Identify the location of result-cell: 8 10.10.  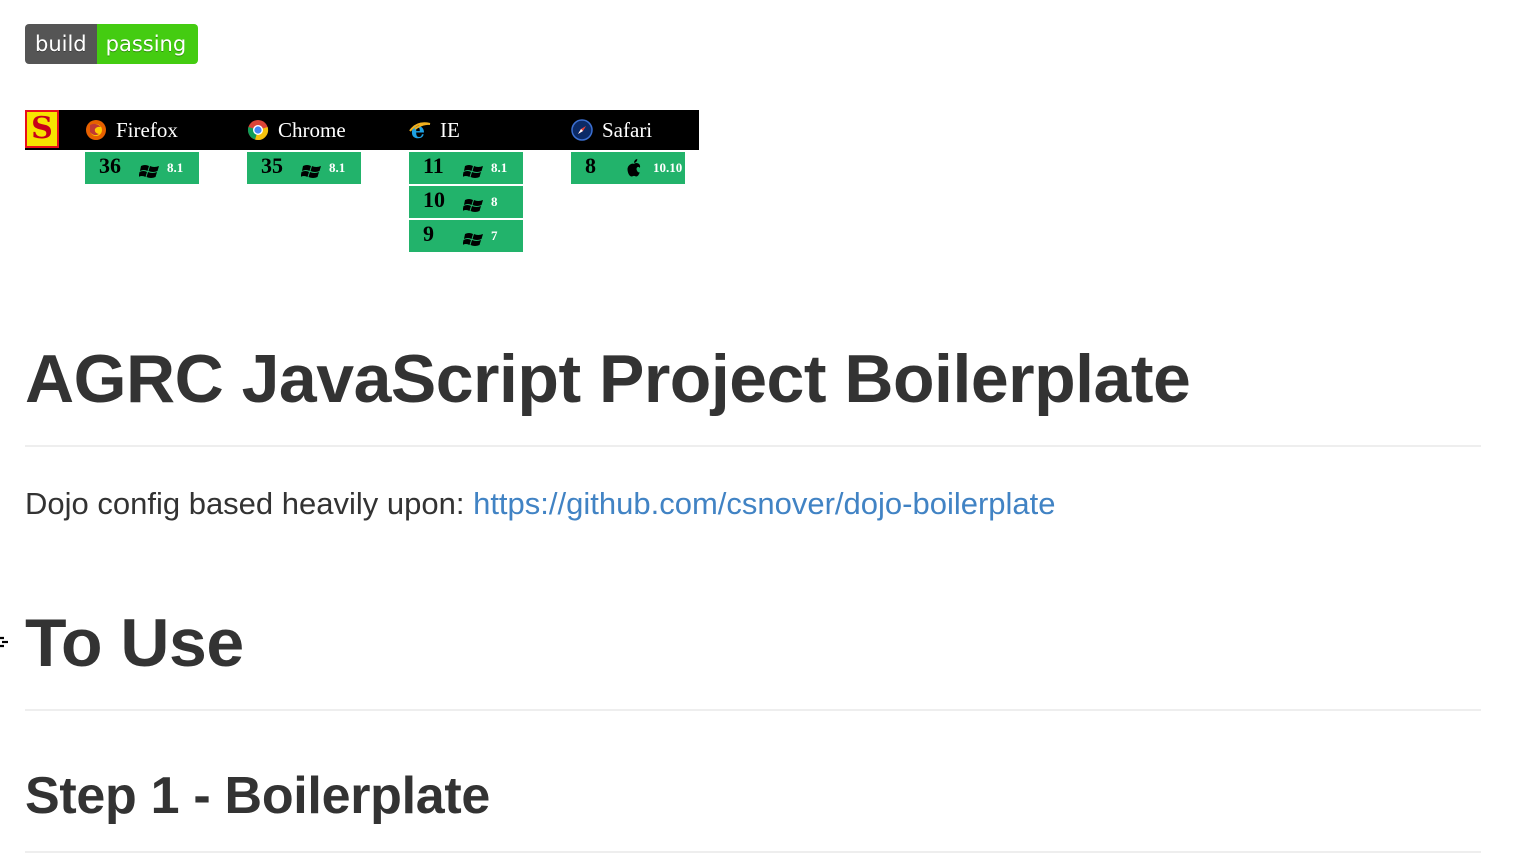
(628, 167).